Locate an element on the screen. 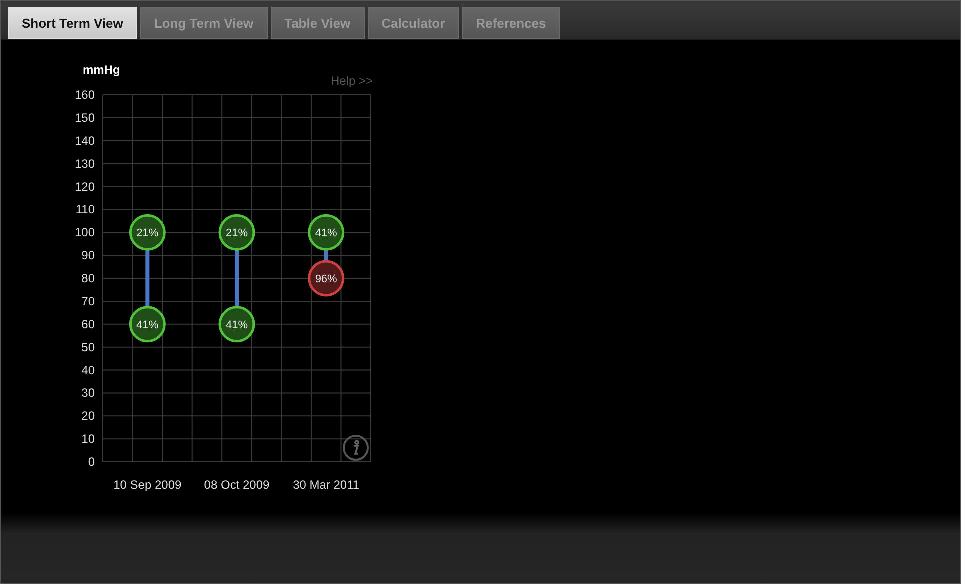  axis-label: 150 is located at coordinates (84, 117).